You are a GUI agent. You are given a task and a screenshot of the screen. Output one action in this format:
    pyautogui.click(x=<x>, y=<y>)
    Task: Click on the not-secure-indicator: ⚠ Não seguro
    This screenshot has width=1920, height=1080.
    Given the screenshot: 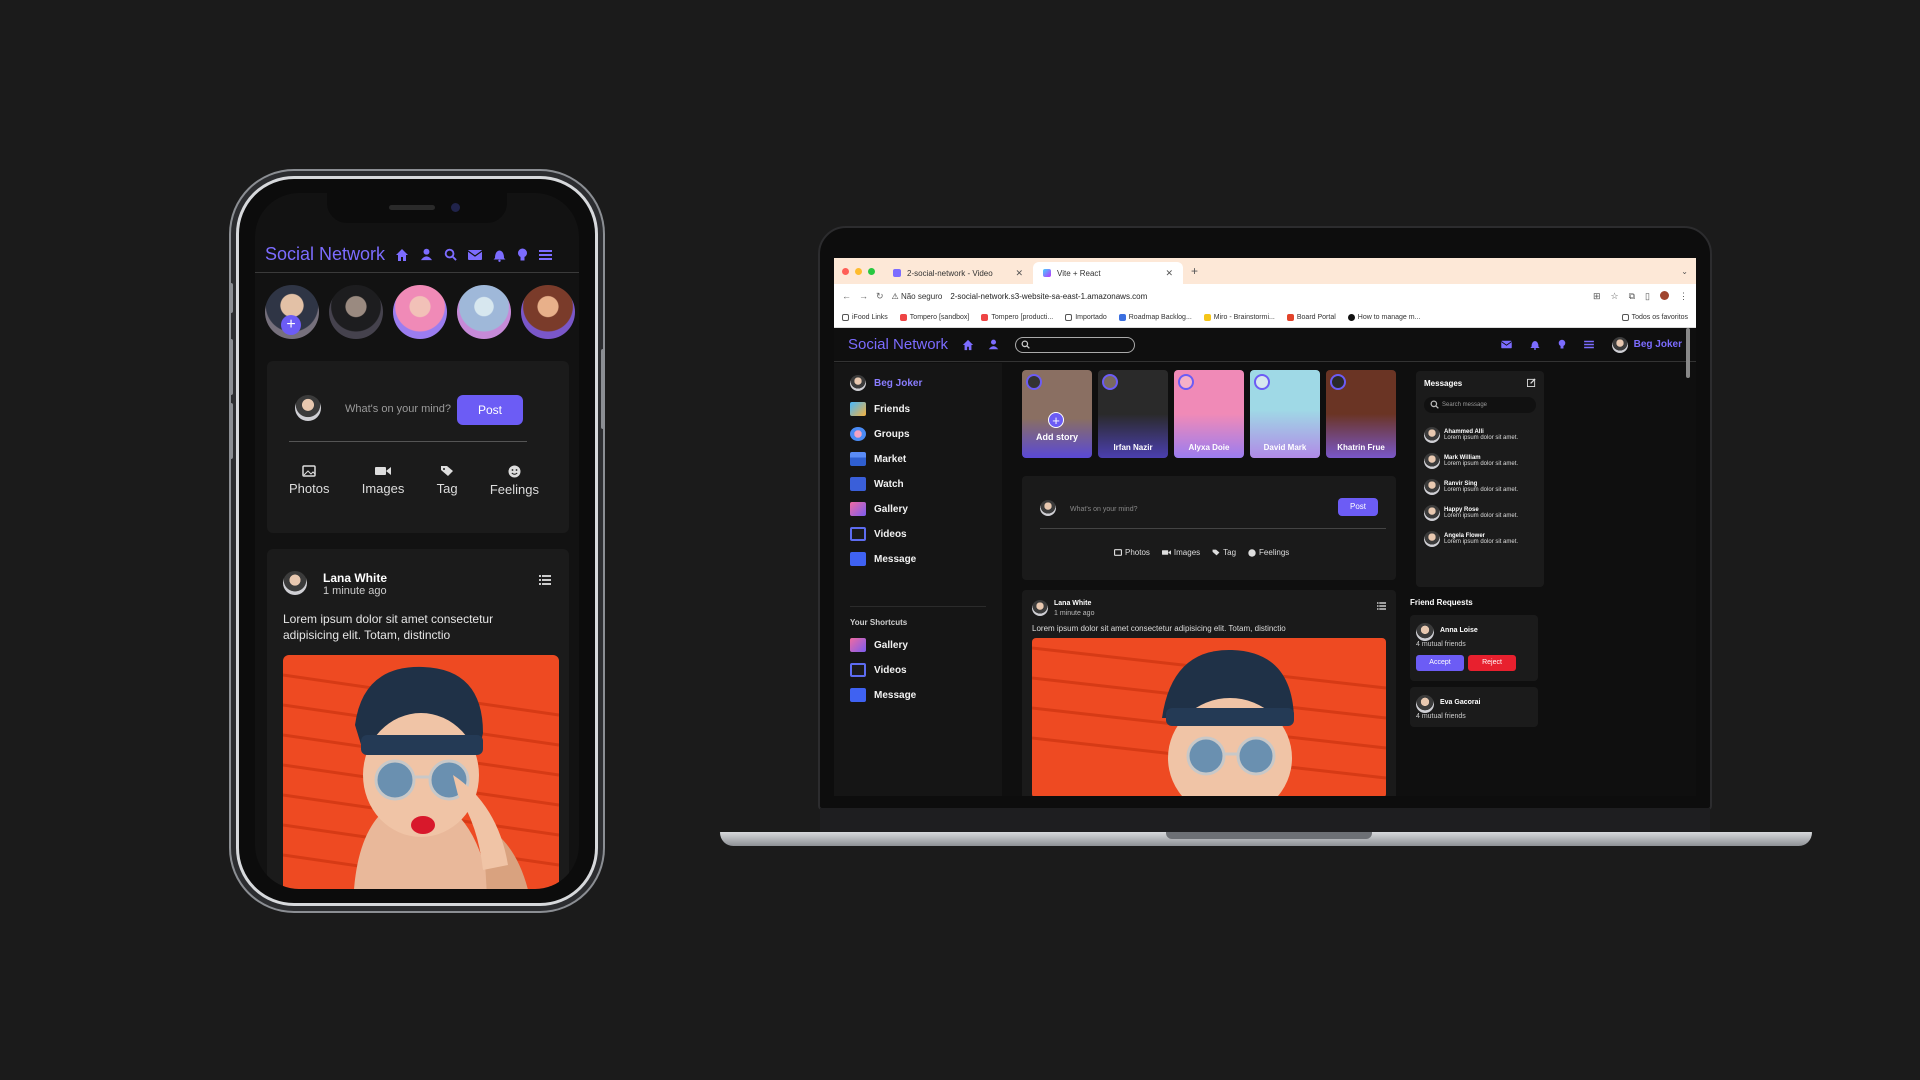 What is the action you would take?
    pyautogui.click(x=917, y=296)
    